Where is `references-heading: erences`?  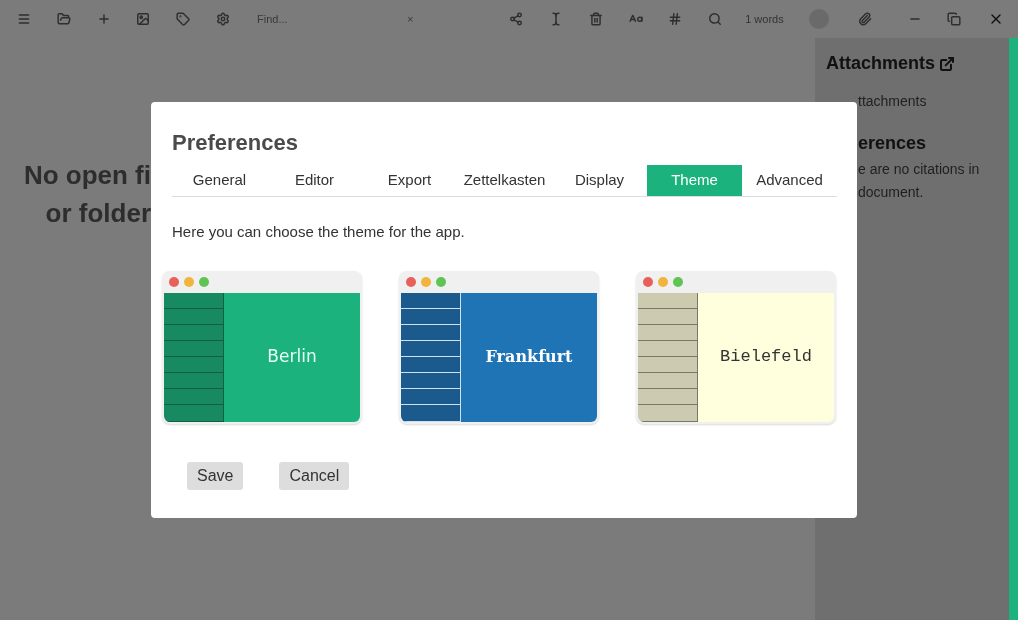
references-heading: erences is located at coordinates (892, 143).